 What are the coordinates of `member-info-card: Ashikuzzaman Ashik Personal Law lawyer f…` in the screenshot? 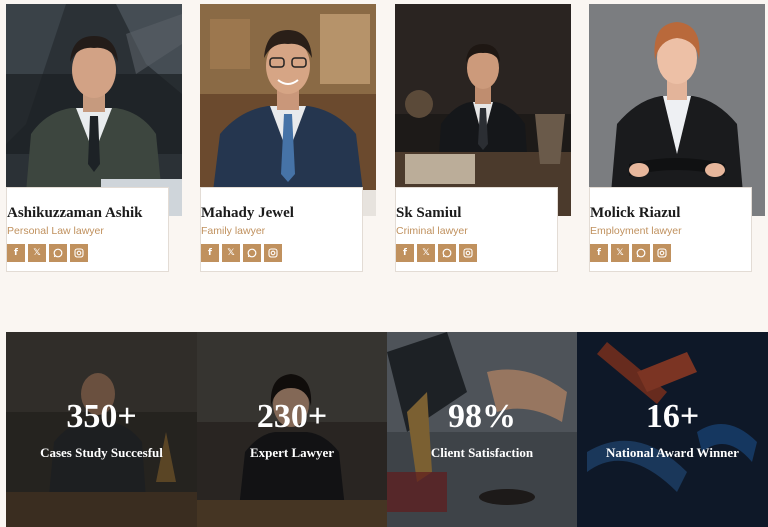 It's located at (87, 229).